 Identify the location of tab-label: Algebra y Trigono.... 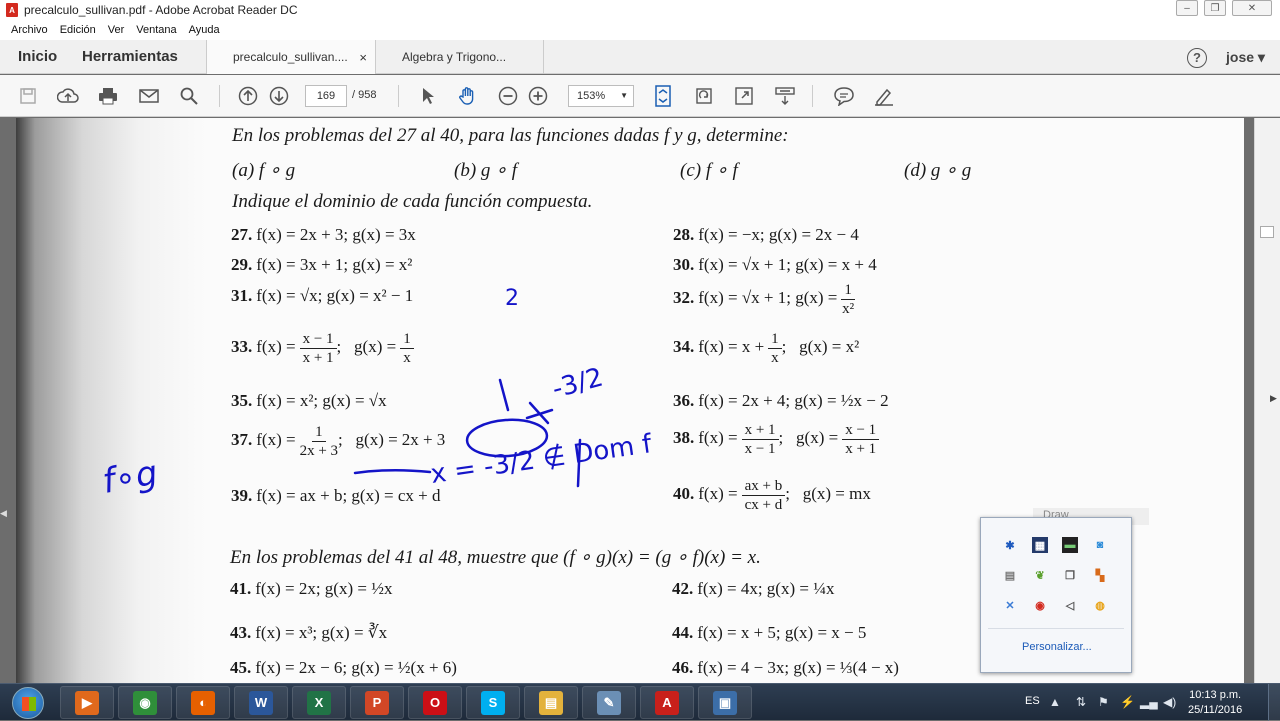
(454, 57).